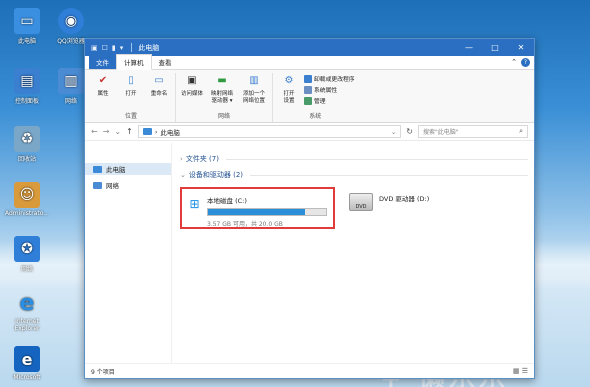  What do you see at coordinates (116, 170) in the screenshot?
I see `nav-item-label: 此电脑` at bounding box center [116, 170].